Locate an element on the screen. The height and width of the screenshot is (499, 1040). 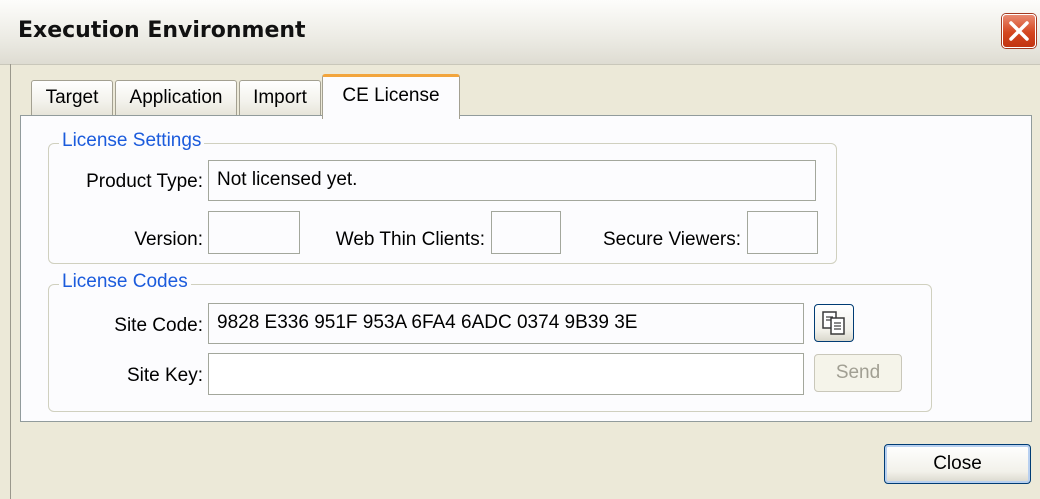
close-icon is located at coordinates (1019, 31).